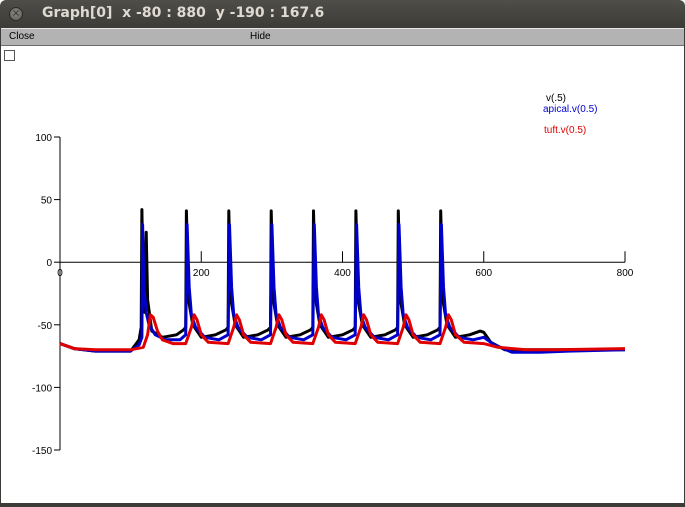  Describe the element at coordinates (0, 266) in the screenshot. I see `window-border-left` at that location.